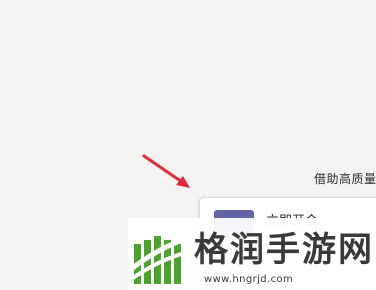  I want to click on watermark-title: 格润手游网, so click(284, 250).